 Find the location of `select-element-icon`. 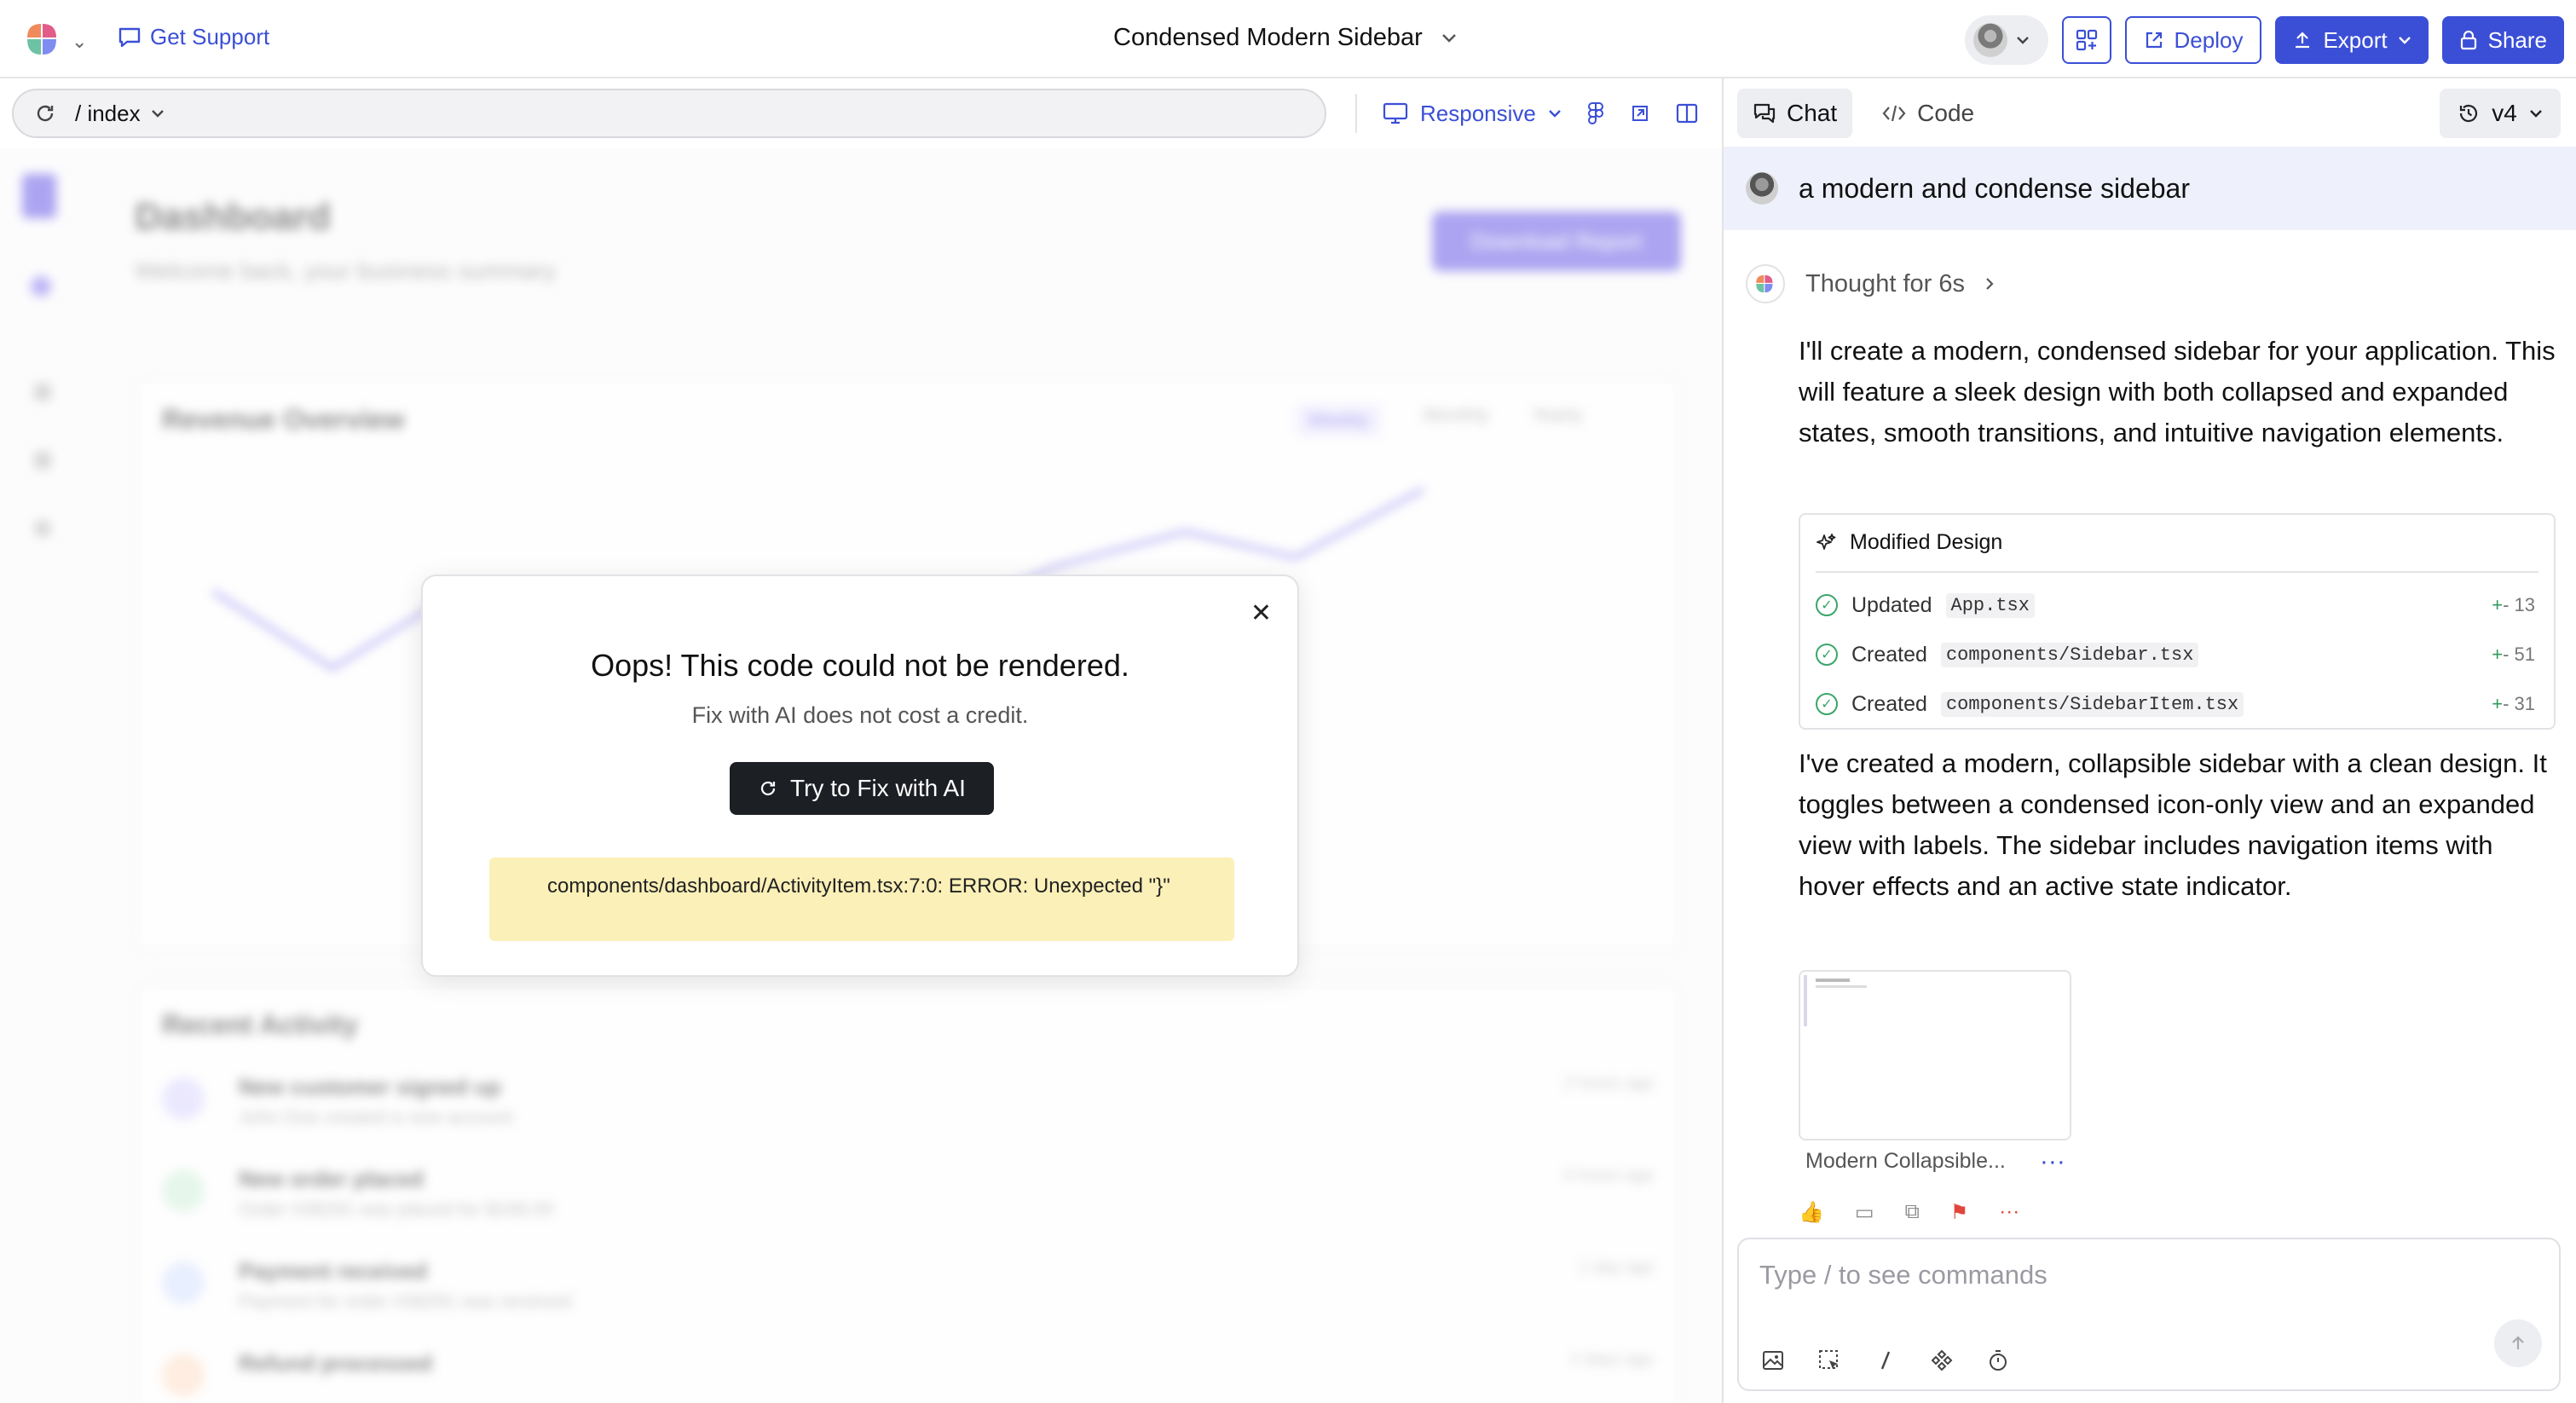

select-element-icon is located at coordinates (1829, 1360).